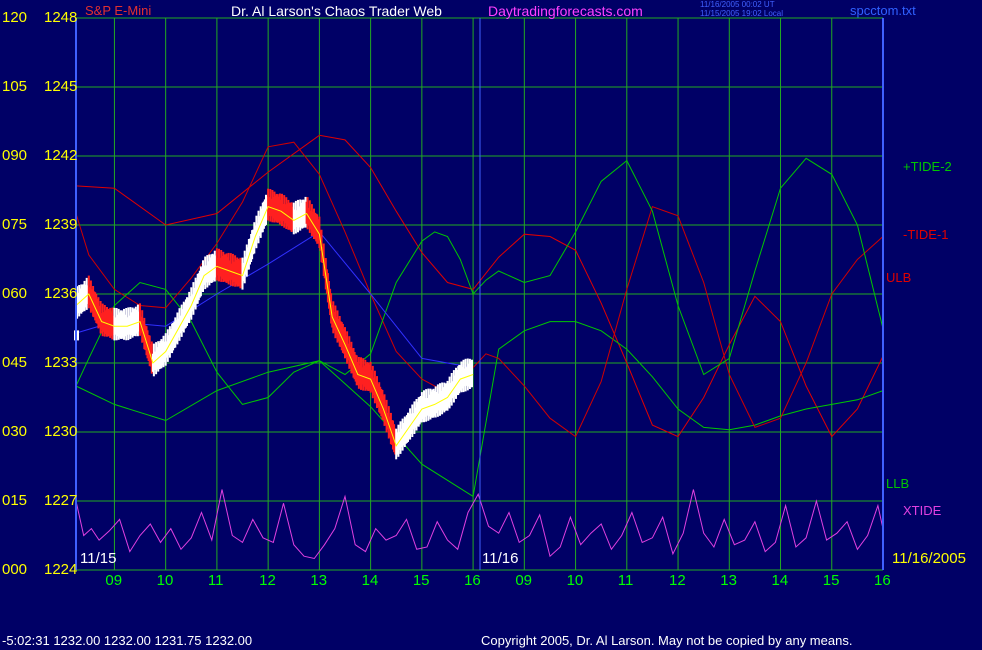  Describe the element at coordinates (926, 234) in the screenshot. I see `series-label-tide-minus: -TIDE-1` at that location.